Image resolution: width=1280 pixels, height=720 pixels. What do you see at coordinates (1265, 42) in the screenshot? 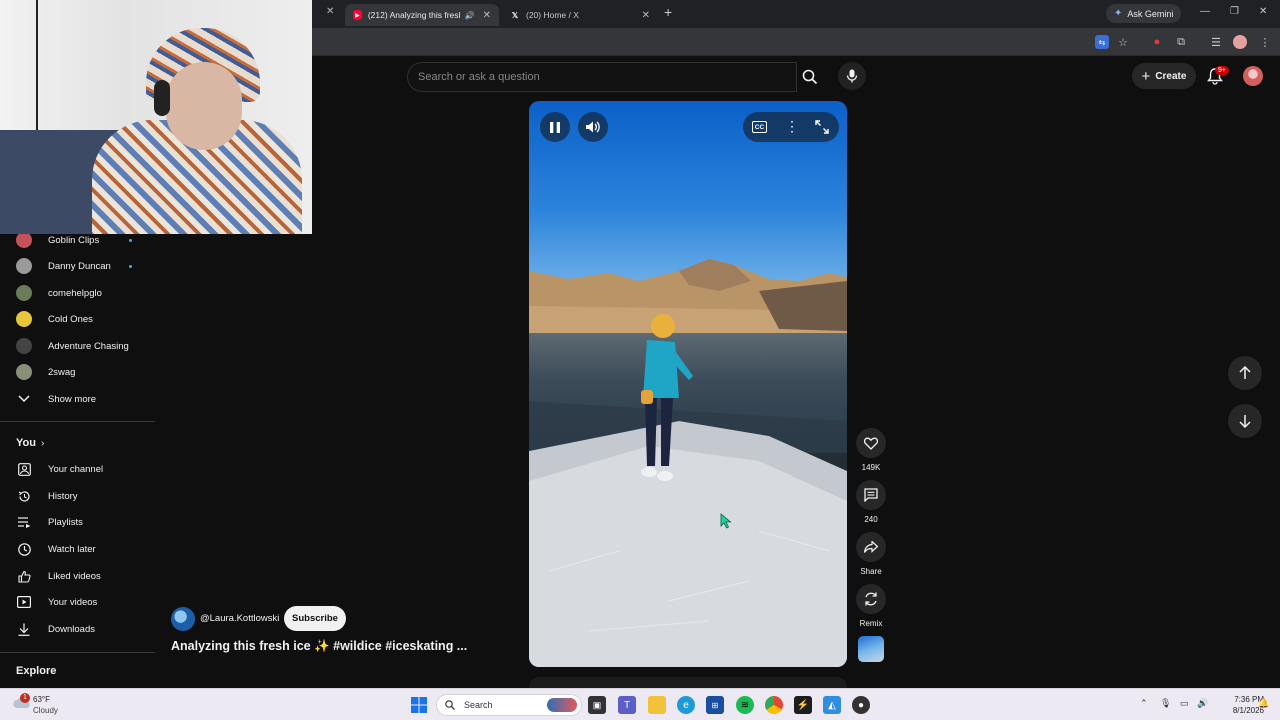
I see `browser-menu-icon: ⋮` at bounding box center [1265, 42].